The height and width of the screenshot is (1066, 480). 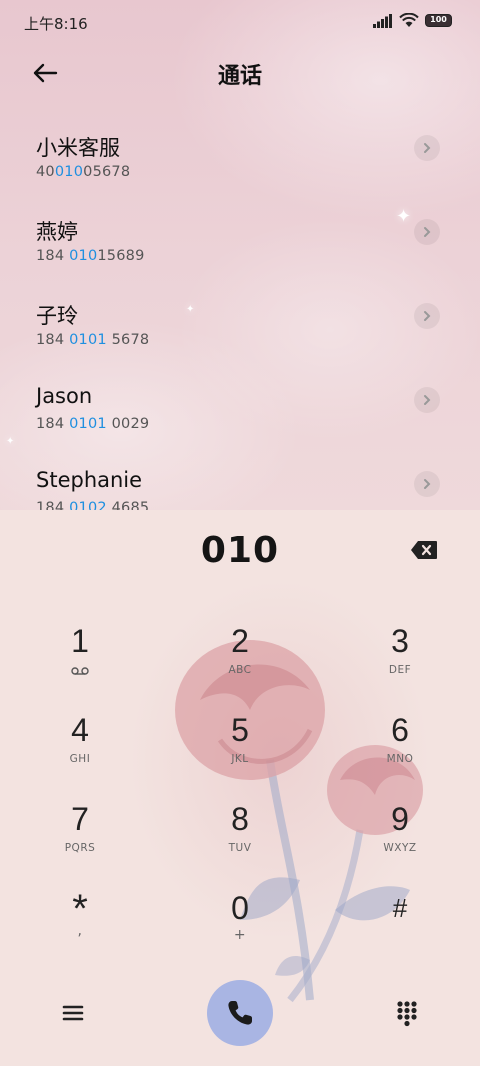 I want to click on dialpad-toggle-button, so click(x=407, y=1013).